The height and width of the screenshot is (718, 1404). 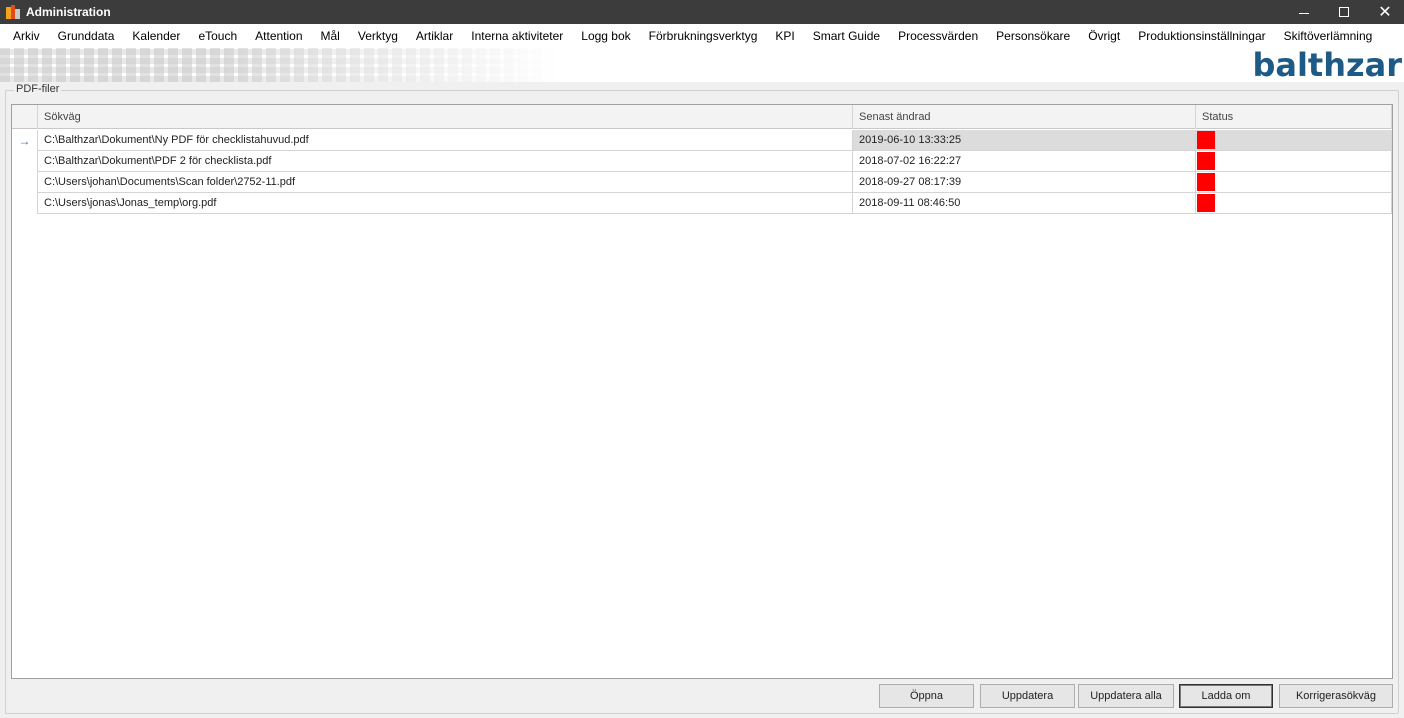 I want to click on grid-header: Sökväg Senast ändrad Status, so click(x=702, y=117).